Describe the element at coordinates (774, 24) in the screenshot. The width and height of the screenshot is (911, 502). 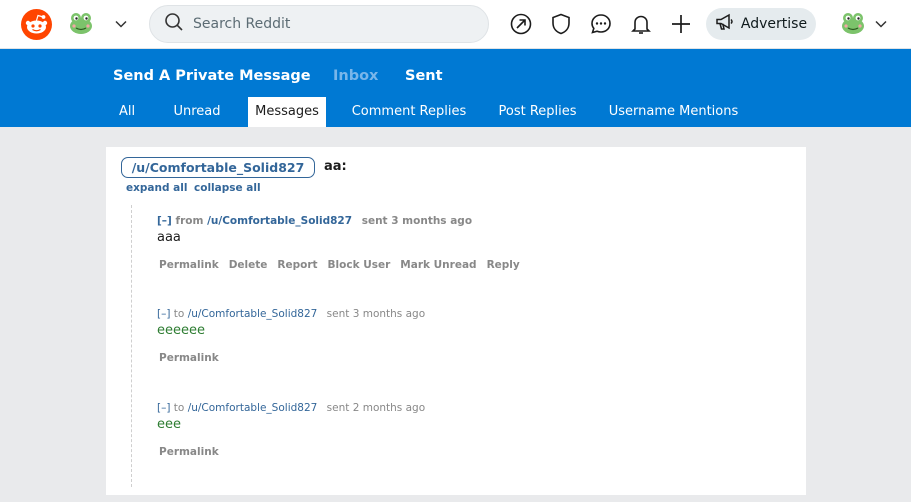
I see `advertise-label: Advertise` at that location.